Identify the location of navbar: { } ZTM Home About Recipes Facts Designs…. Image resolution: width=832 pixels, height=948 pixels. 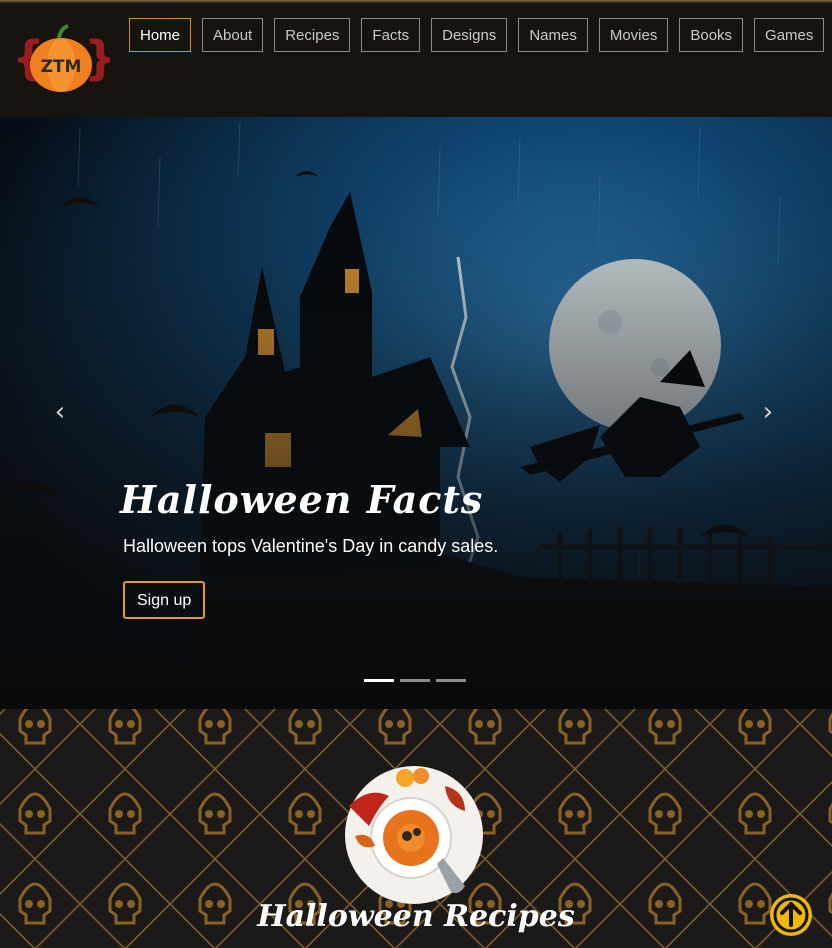
(416, 58).